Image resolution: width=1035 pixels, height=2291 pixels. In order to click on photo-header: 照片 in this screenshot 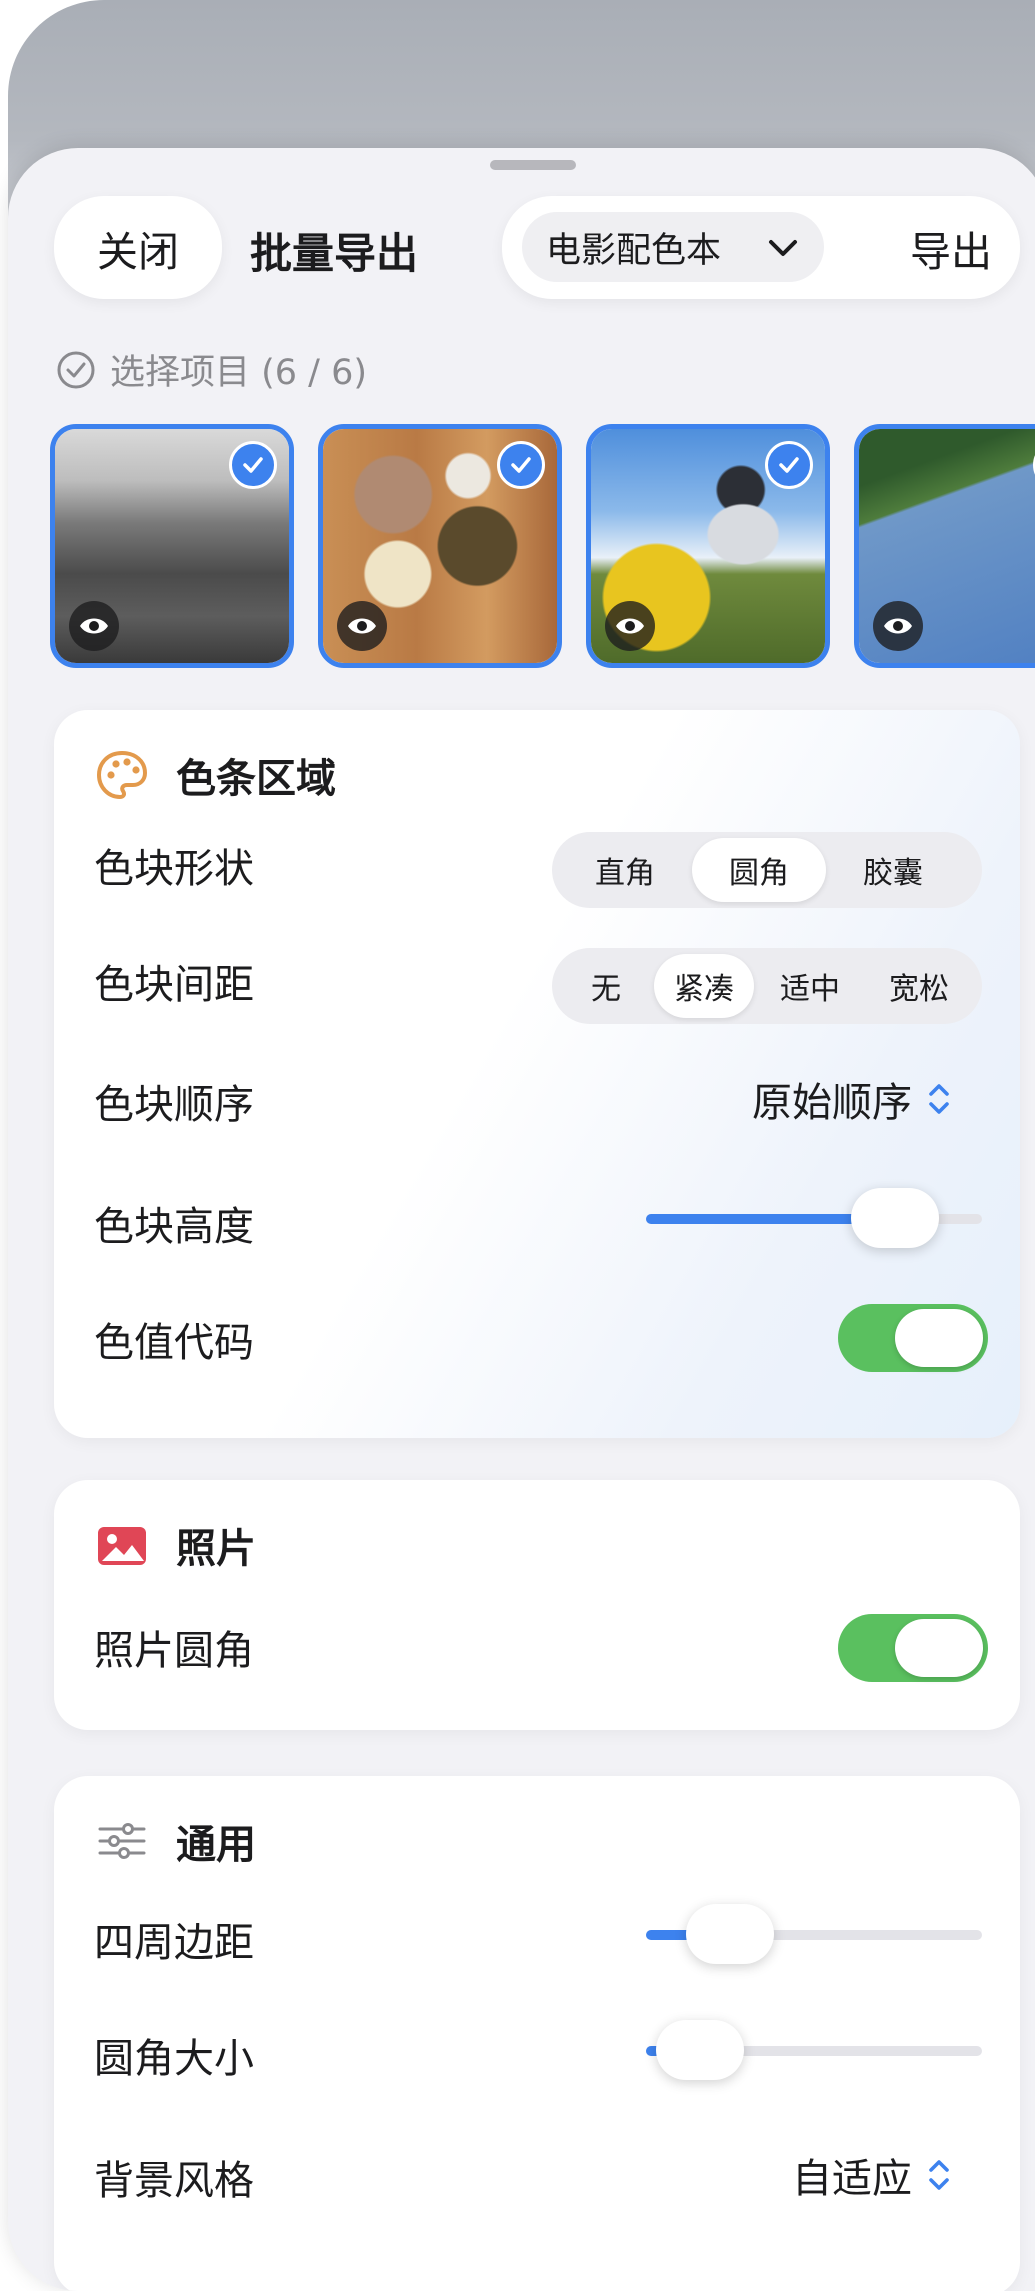, I will do `click(175, 1545)`.